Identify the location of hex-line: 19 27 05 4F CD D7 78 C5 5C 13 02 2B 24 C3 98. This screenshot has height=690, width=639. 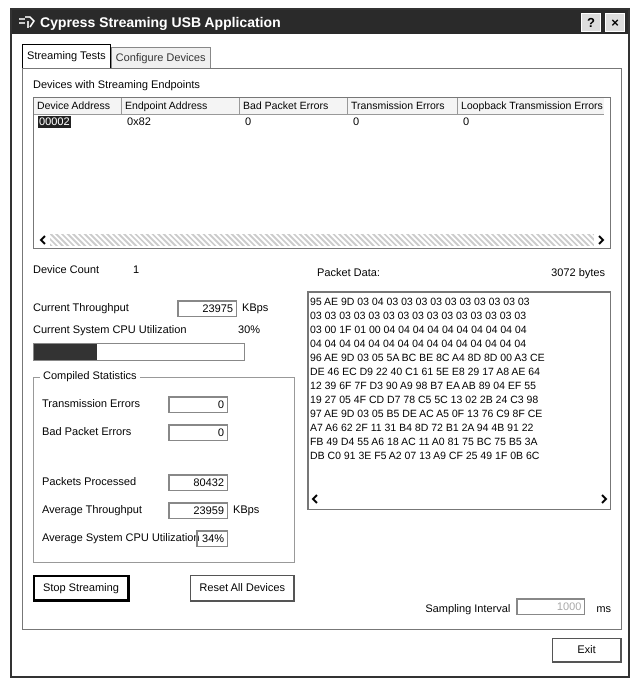
(425, 400).